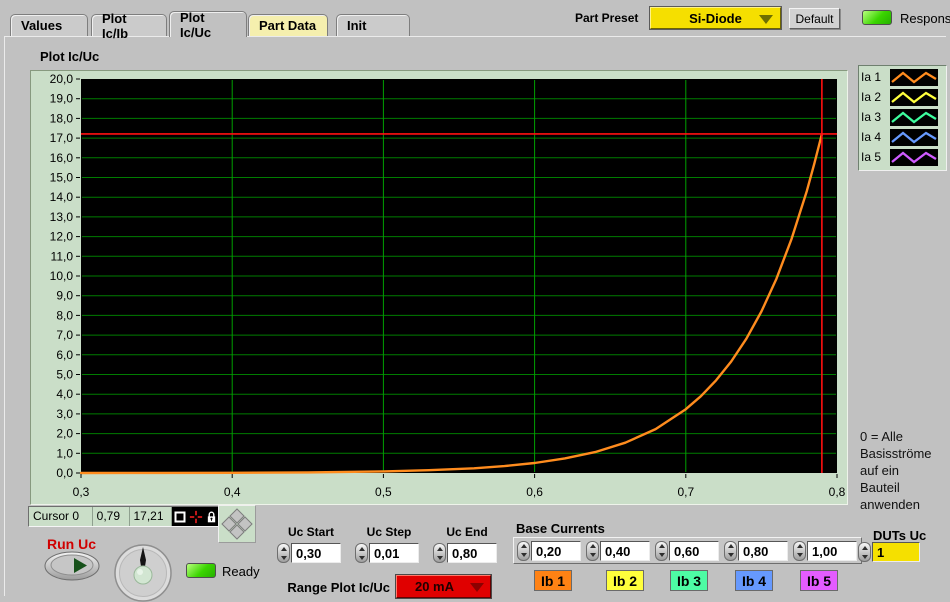 The height and width of the screenshot is (602, 950). What do you see at coordinates (389, 532) in the screenshot?
I see `uc-step-label: Uc Step` at bounding box center [389, 532].